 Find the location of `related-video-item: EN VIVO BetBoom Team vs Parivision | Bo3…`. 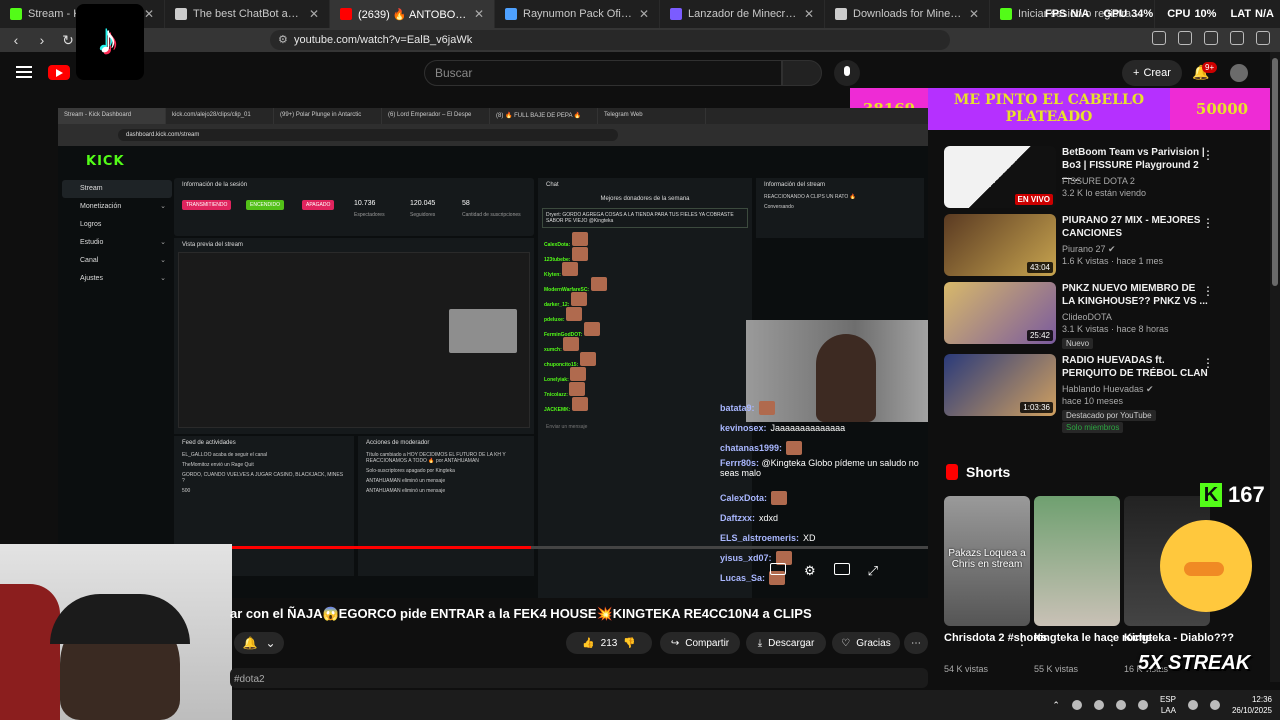

related-video-item: EN VIVO BetBoom Team vs Parivision | Bo3… is located at coordinates (1089, 179).